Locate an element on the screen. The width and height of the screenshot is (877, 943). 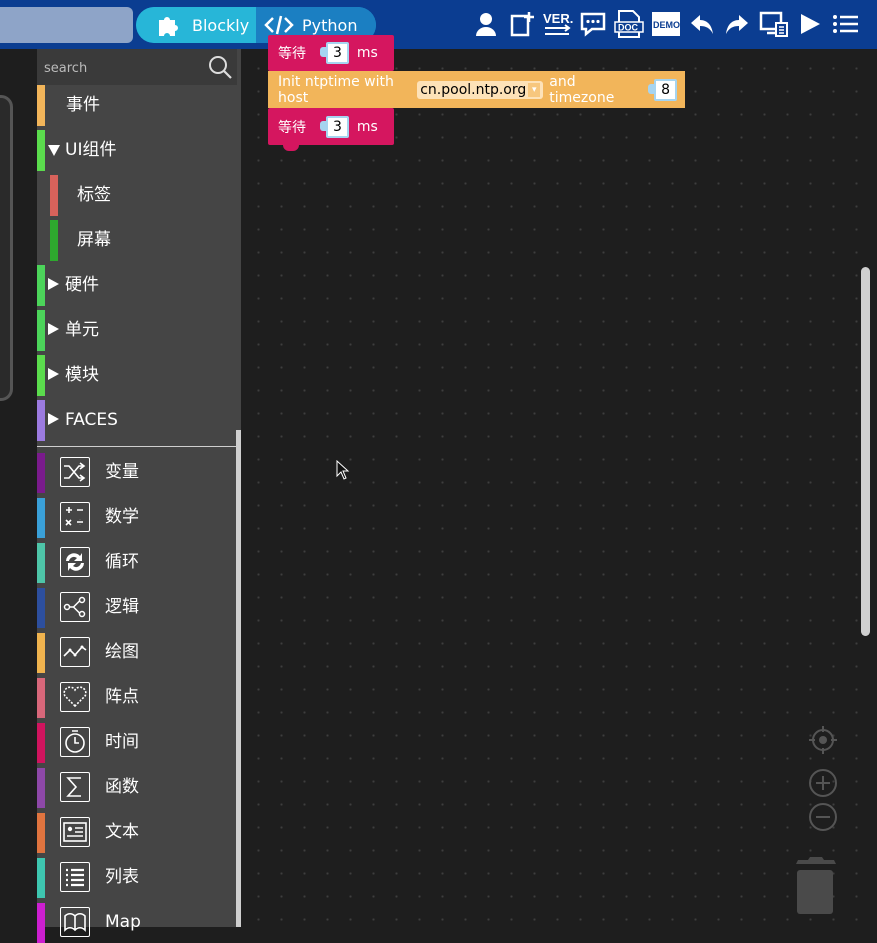
top-toolbar: Blockly Python VER. DOC DEMO is located at coordinates (438, 24).